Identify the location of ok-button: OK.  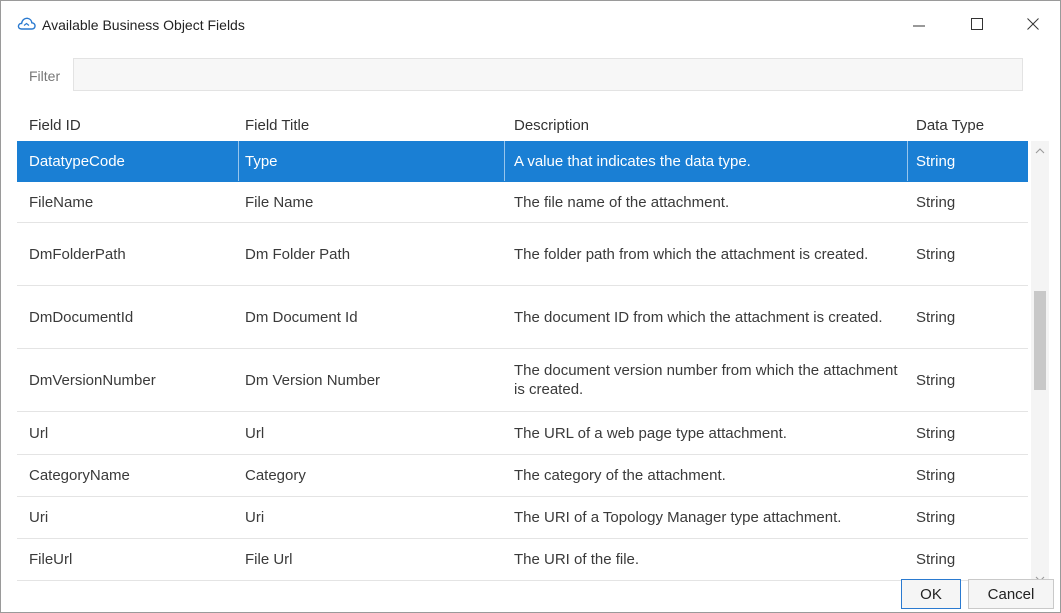
(931, 594).